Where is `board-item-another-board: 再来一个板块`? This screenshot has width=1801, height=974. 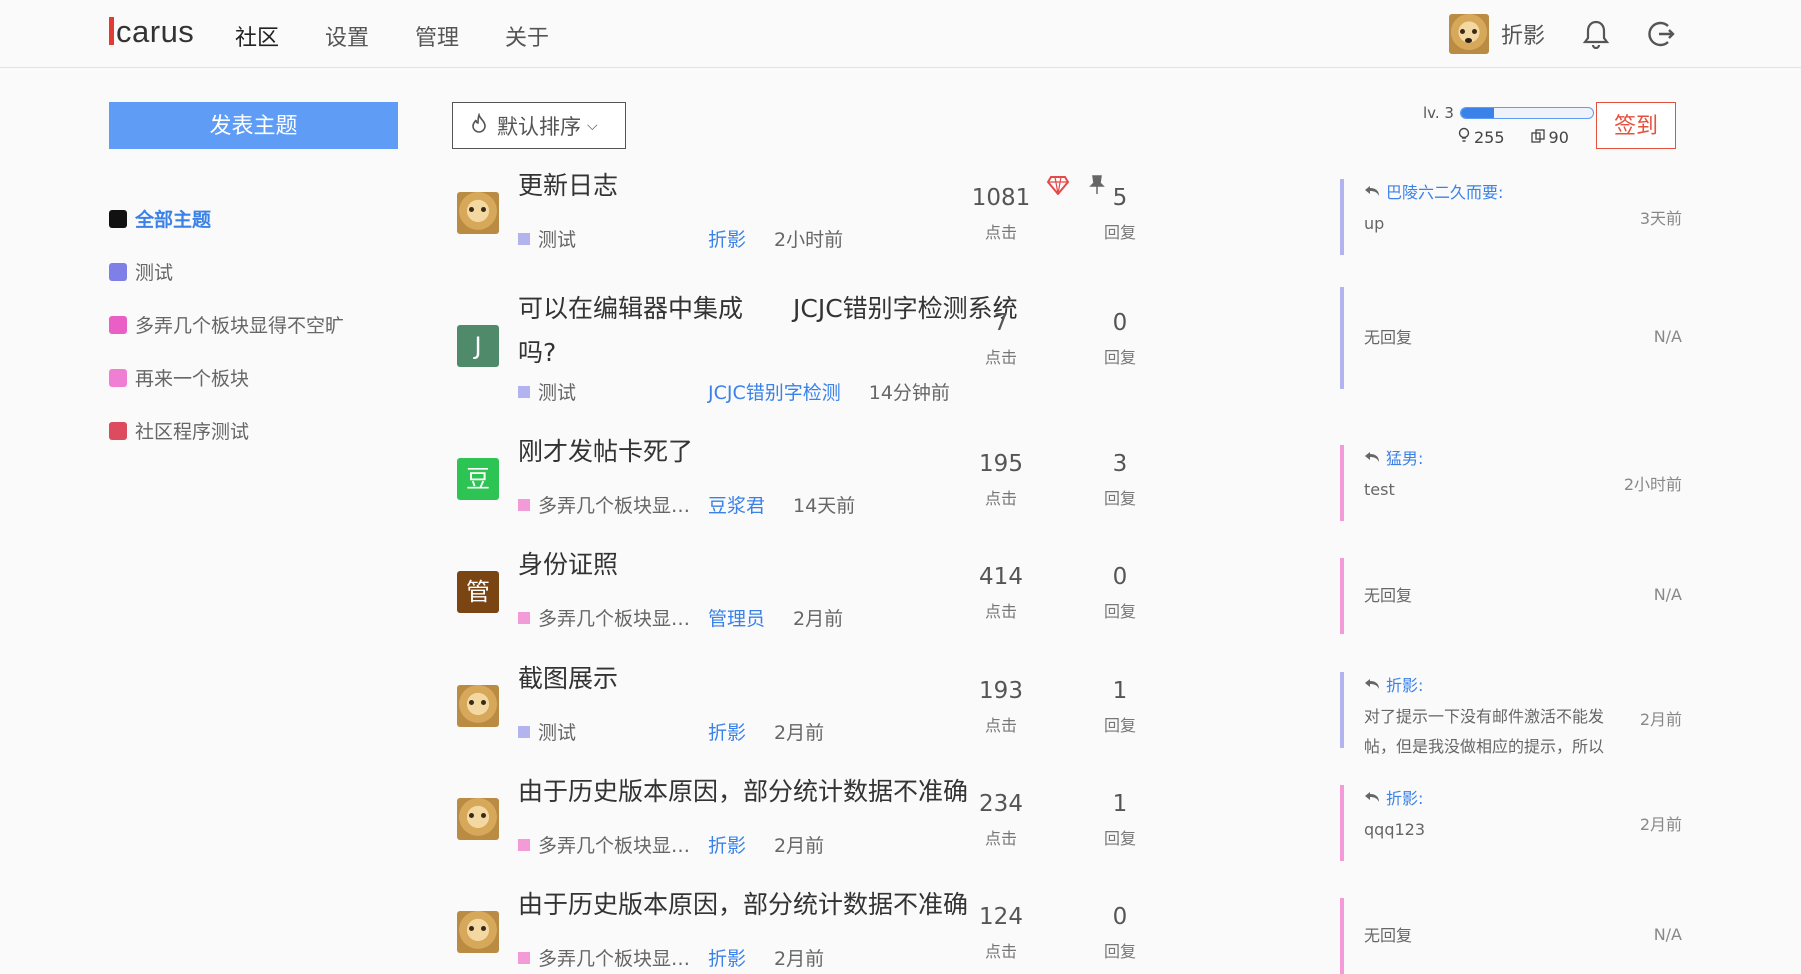 board-item-another-board: 再来一个板块 is located at coordinates (226, 377).